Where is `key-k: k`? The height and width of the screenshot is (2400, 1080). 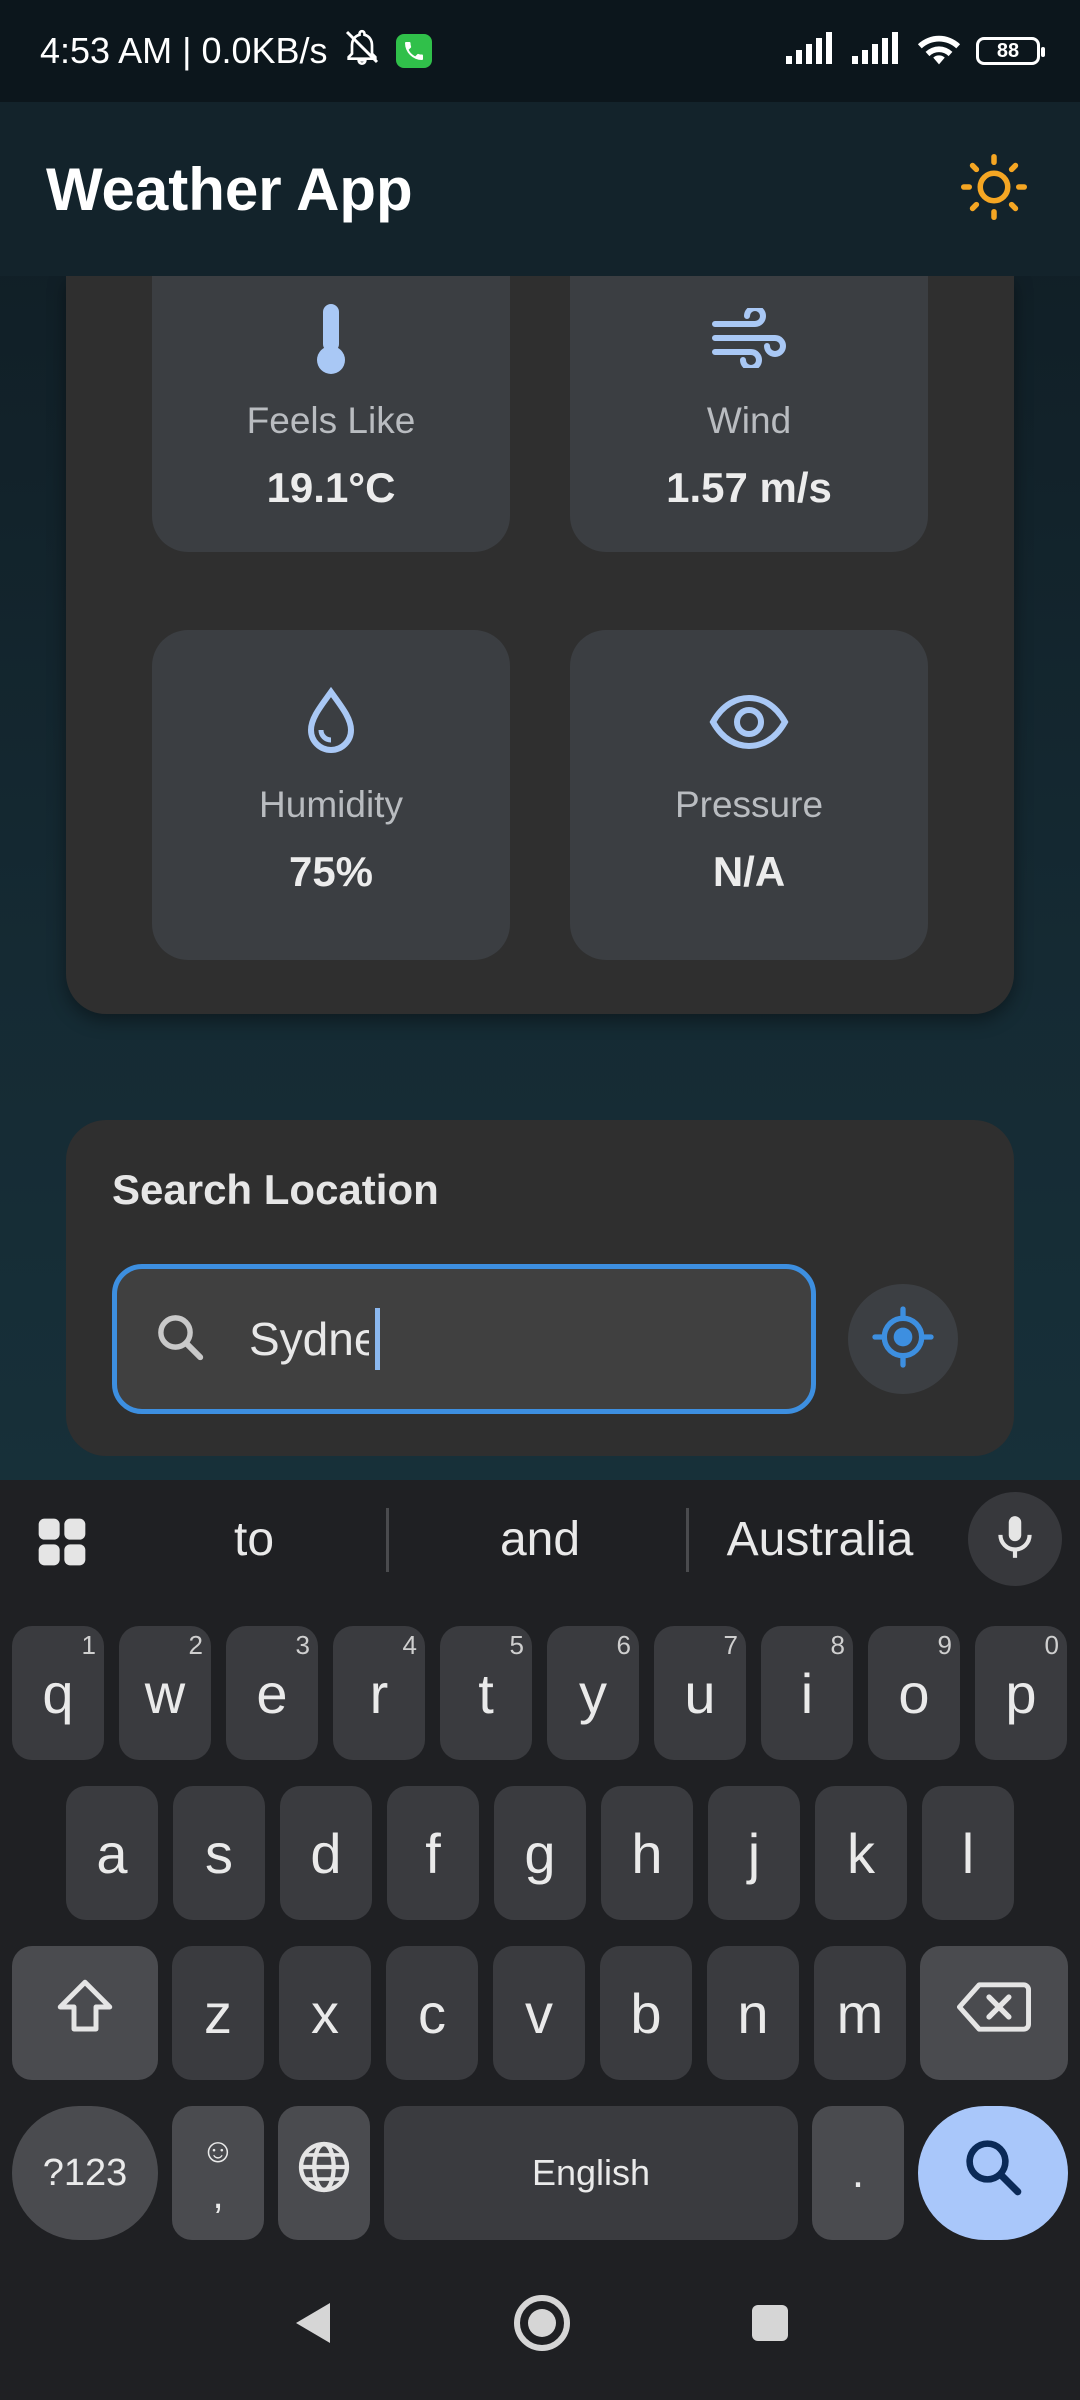 key-k: k is located at coordinates (861, 1853).